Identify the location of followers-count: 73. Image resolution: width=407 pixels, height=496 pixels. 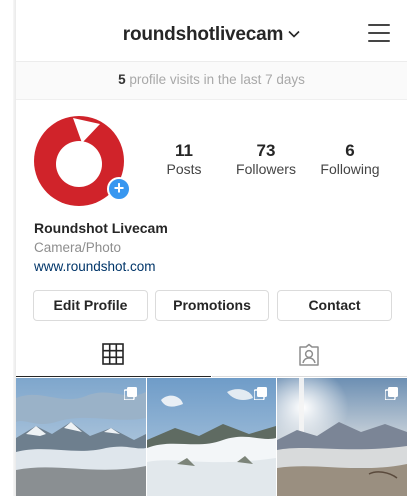
(266, 150).